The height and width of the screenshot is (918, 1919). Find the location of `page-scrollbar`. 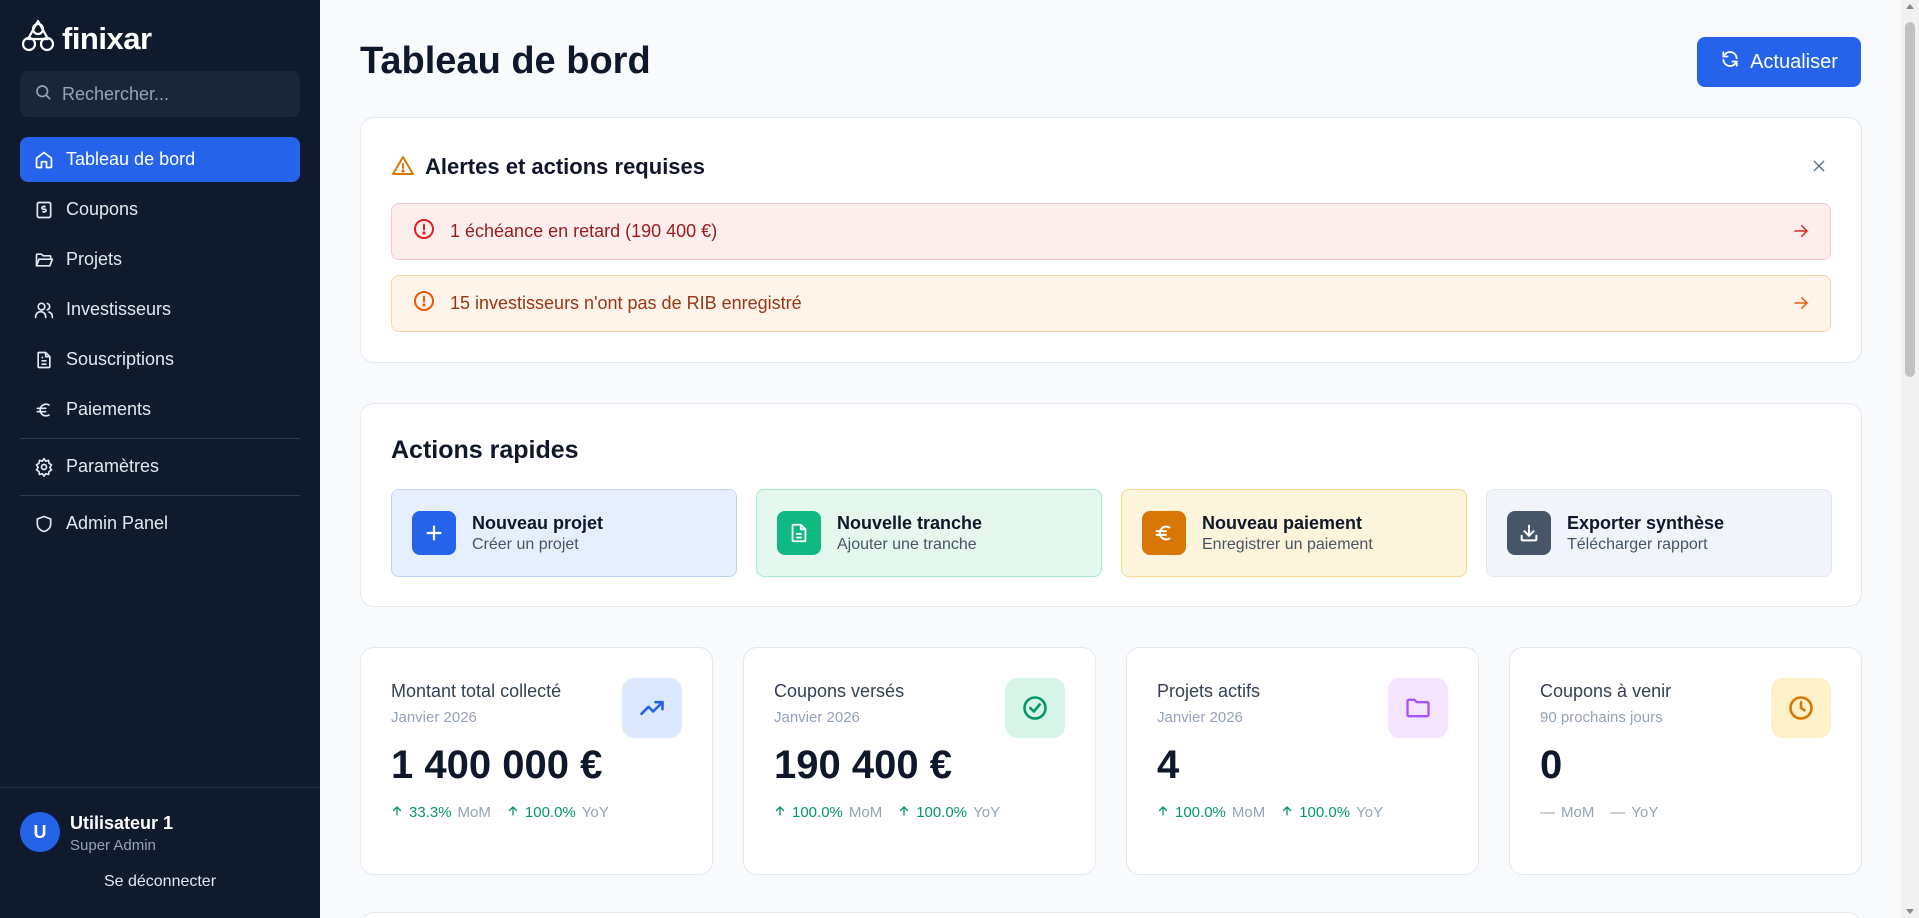

page-scrollbar is located at coordinates (1910, 459).